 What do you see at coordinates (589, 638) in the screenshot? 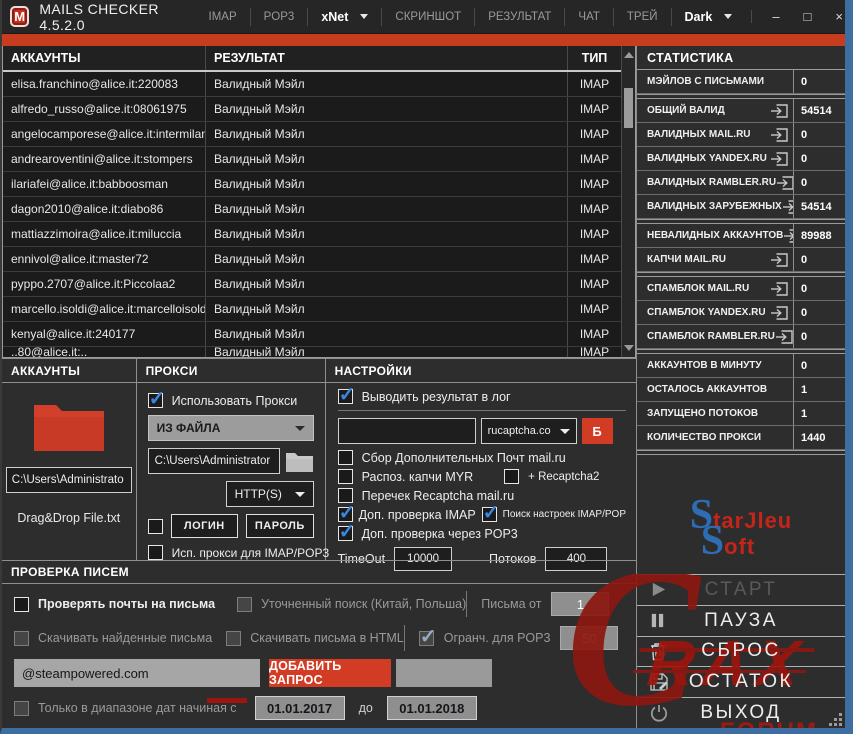
I see `pop3-limit-input: 50` at bounding box center [589, 638].